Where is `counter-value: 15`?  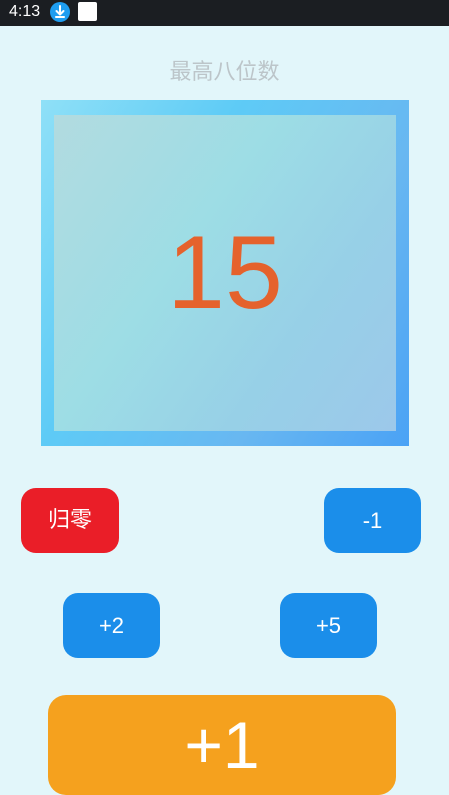
counter-value: 15 is located at coordinates (225, 273).